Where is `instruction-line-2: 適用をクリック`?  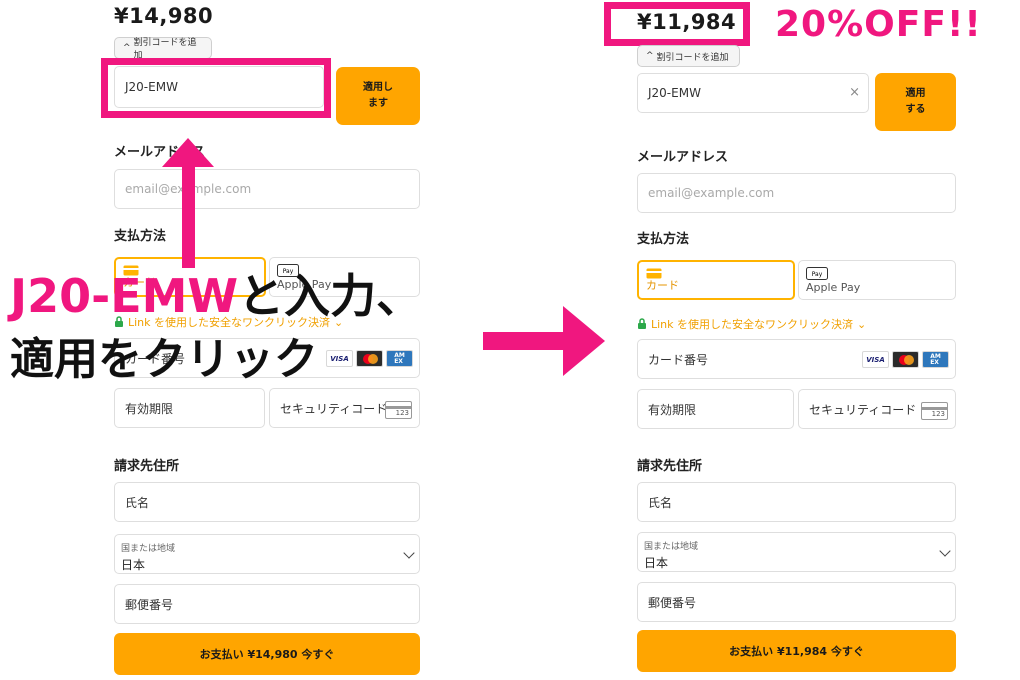 instruction-line-2: 適用をクリック is located at coordinates (164, 359).